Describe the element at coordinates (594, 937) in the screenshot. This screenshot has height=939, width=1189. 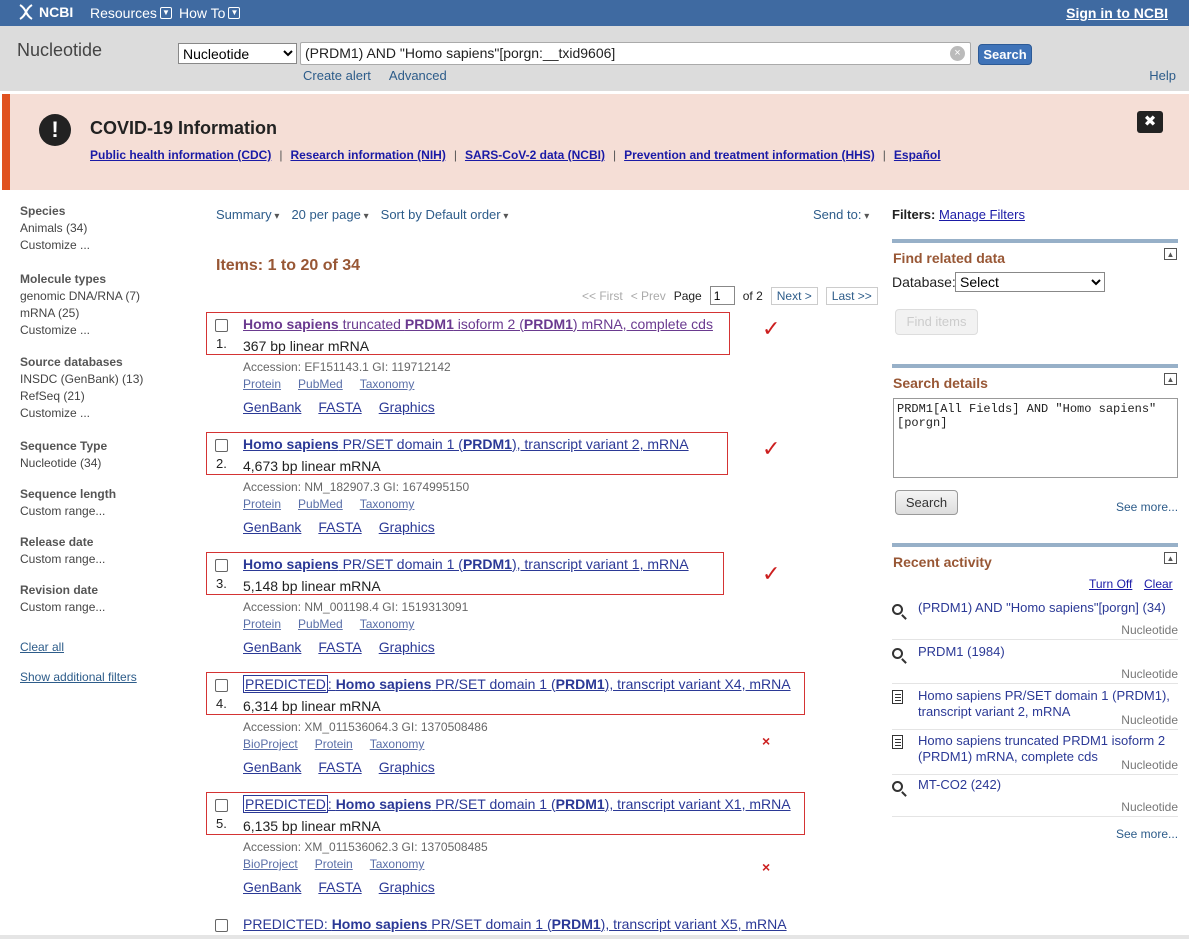
I see `horizontal-scrollbar` at that location.